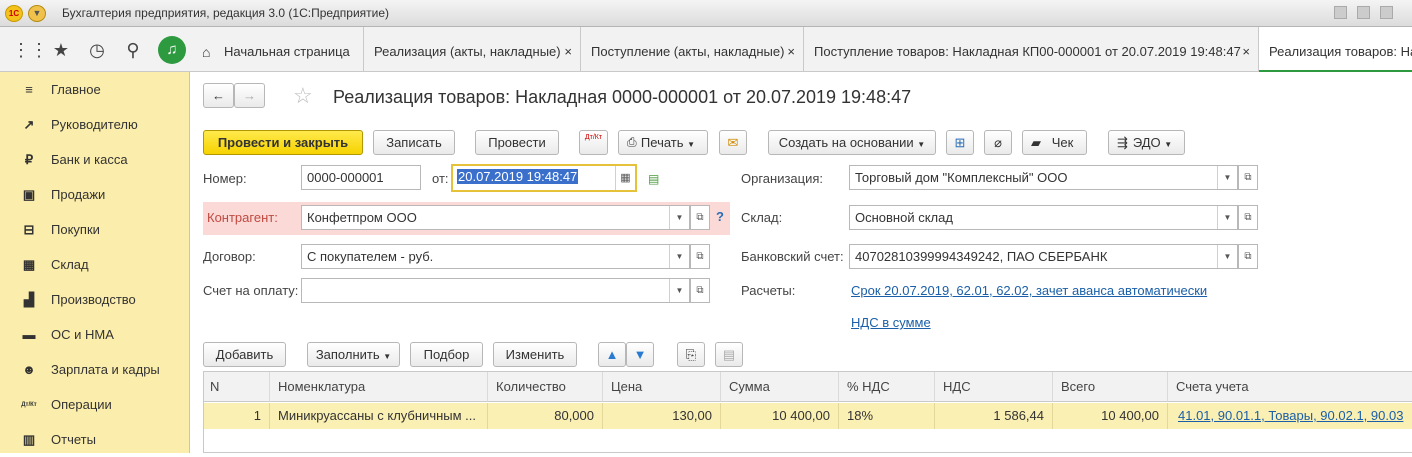 The width and height of the screenshot is (1412, 457). I want to click on structure-button: ⊞, so click(960, 142).